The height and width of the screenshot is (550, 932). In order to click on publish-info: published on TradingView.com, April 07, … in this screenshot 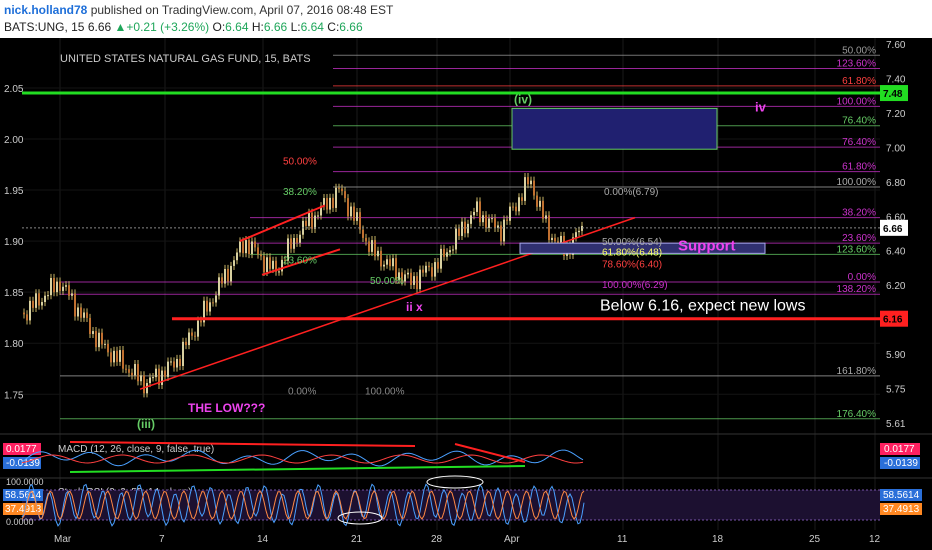, I will do `click(240, 10)`.